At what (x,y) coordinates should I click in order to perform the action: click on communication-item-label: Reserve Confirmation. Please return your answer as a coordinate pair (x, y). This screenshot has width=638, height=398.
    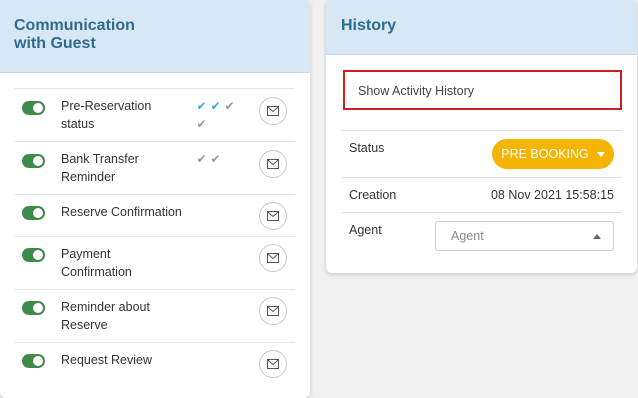
    Looking at the image, I should click on (121, 212).